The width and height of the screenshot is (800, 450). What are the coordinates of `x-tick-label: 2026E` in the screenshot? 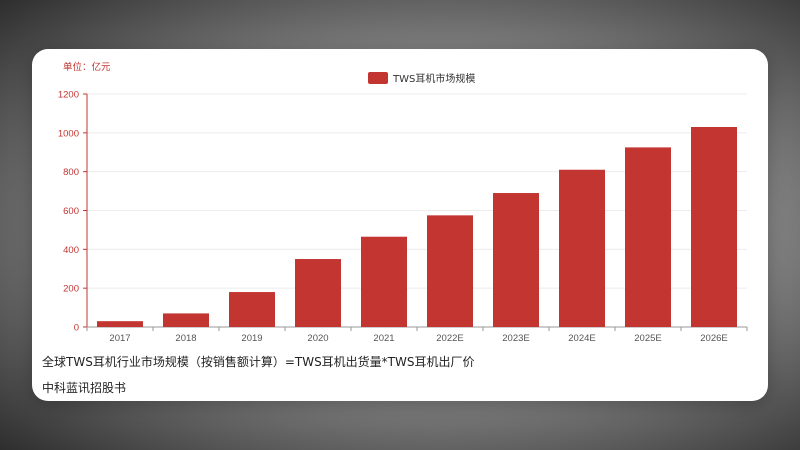 It's located at (713, 338).